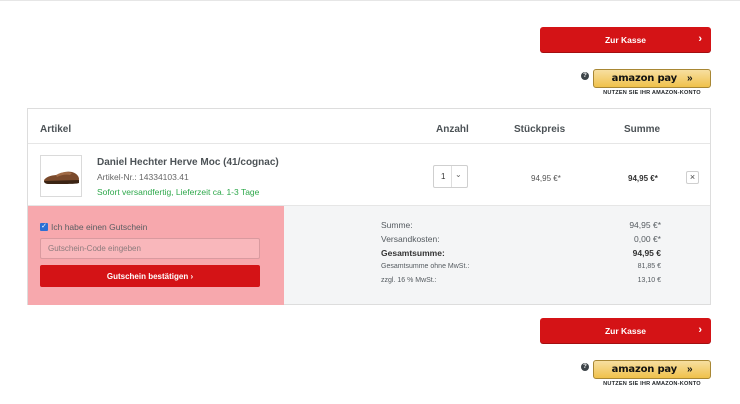  I want to click on voucher-checkbox: ✓ Ich habe einen Gutschein, so click(93, 227).